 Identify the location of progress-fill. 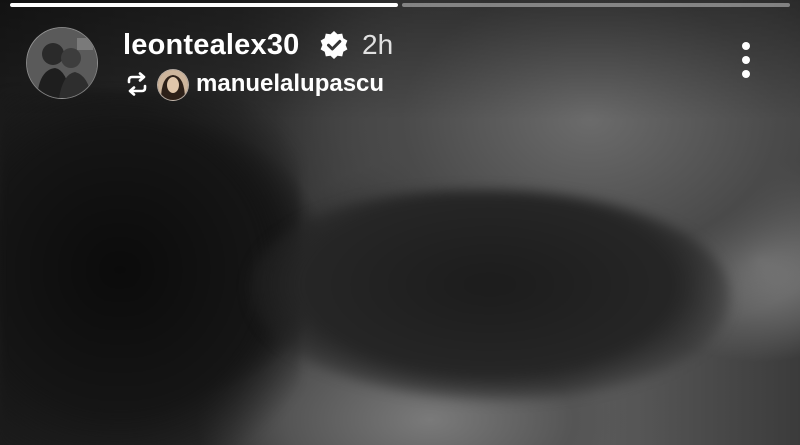
(204, 5).